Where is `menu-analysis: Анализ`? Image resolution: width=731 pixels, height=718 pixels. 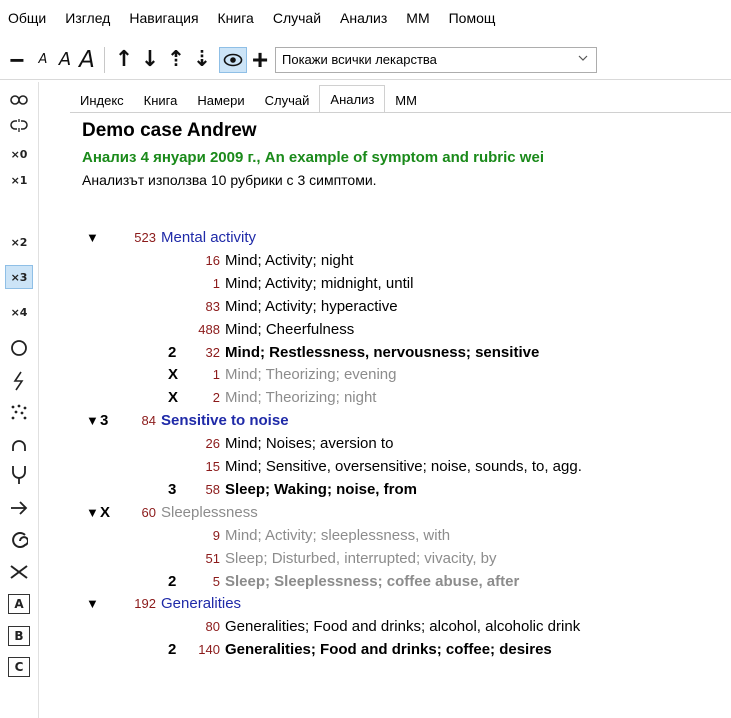 menu-analysis: Анализ is located at coordinates (363, 18).